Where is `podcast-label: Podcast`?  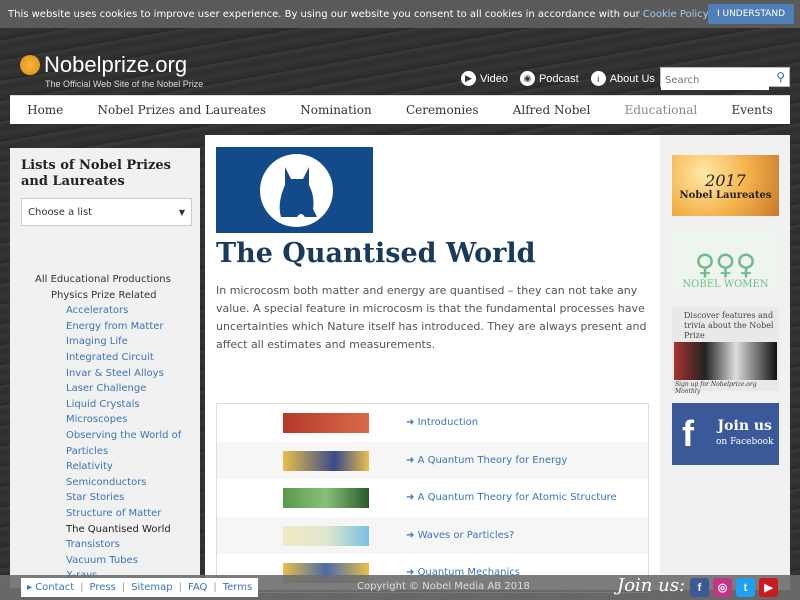 podcast-label: Podcast is located at coordinates (558, 78).